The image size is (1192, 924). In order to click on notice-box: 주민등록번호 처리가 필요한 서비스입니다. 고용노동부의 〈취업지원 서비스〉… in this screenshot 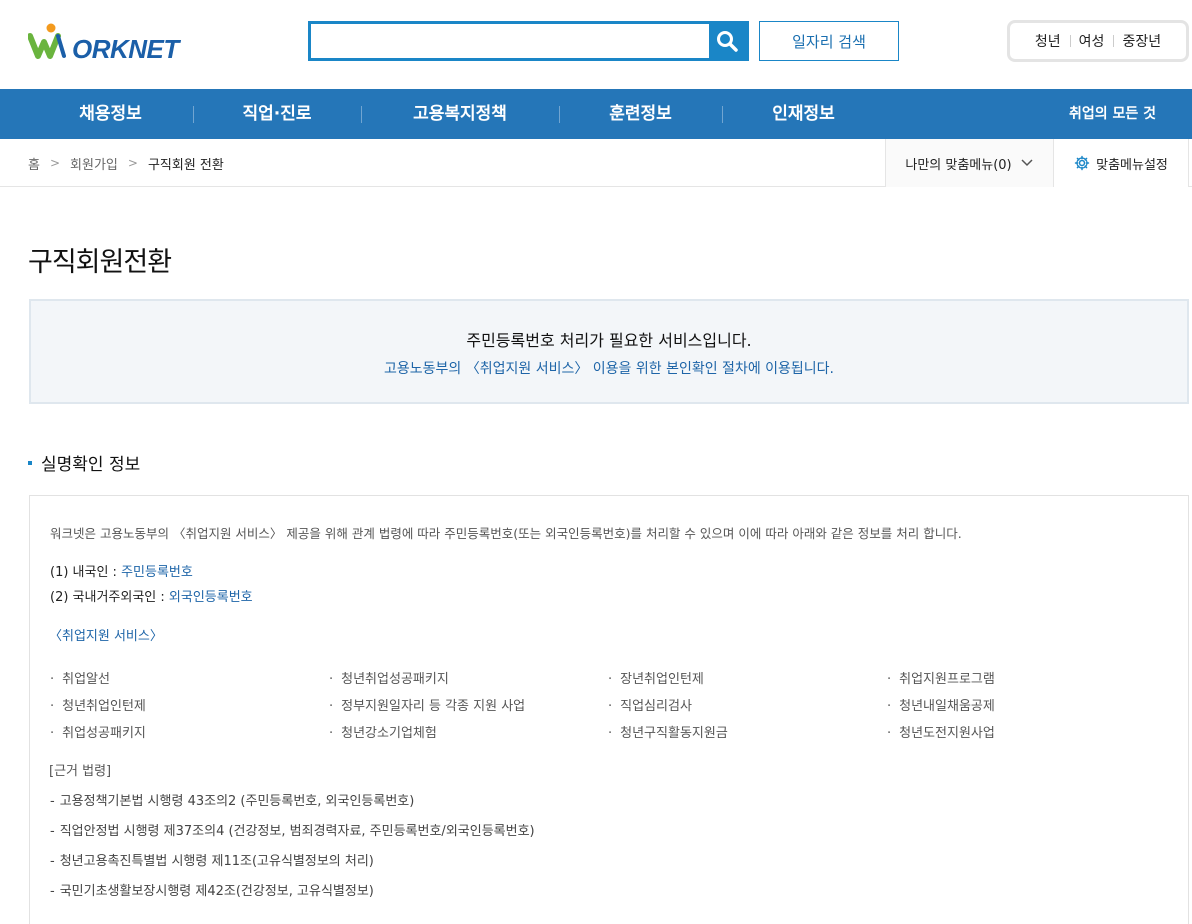, I will do `click(609, 351)`.